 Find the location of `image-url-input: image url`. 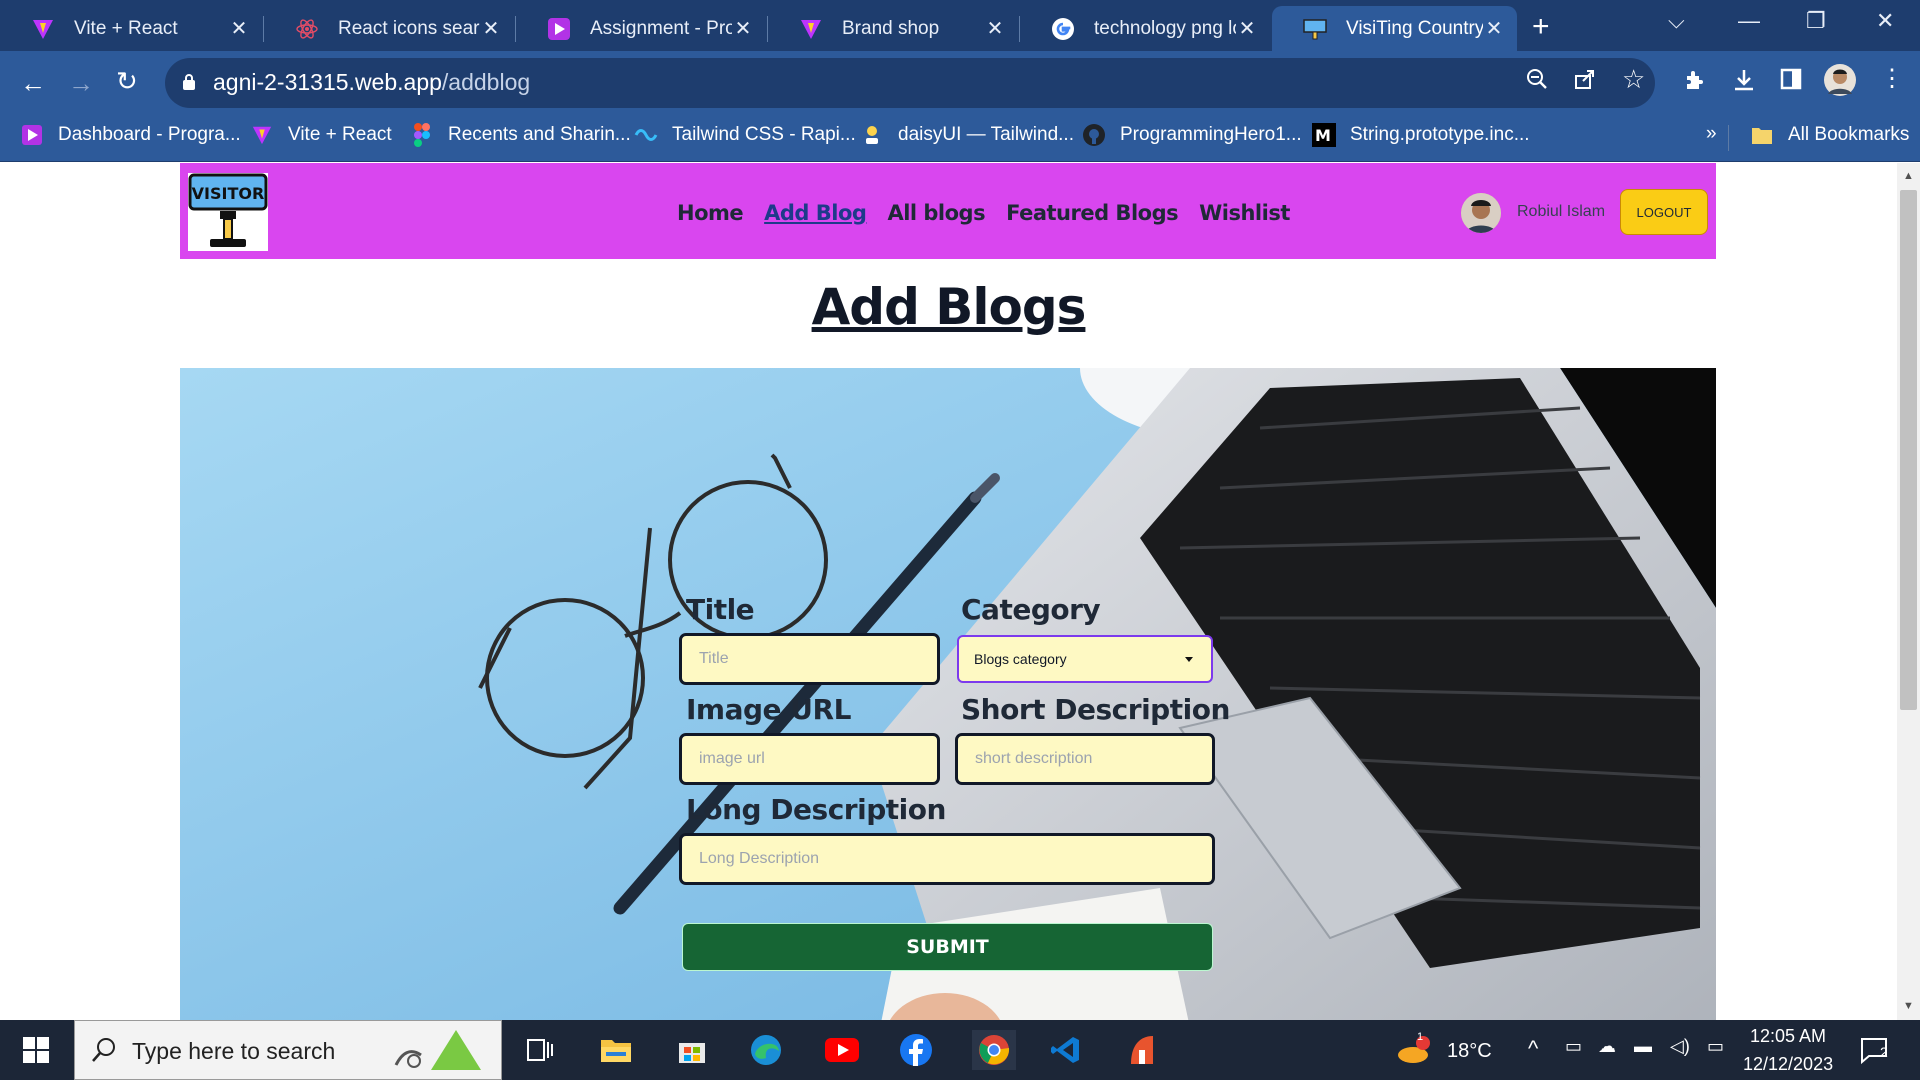

image-url-input: image url is located at coordinates (809, 759).